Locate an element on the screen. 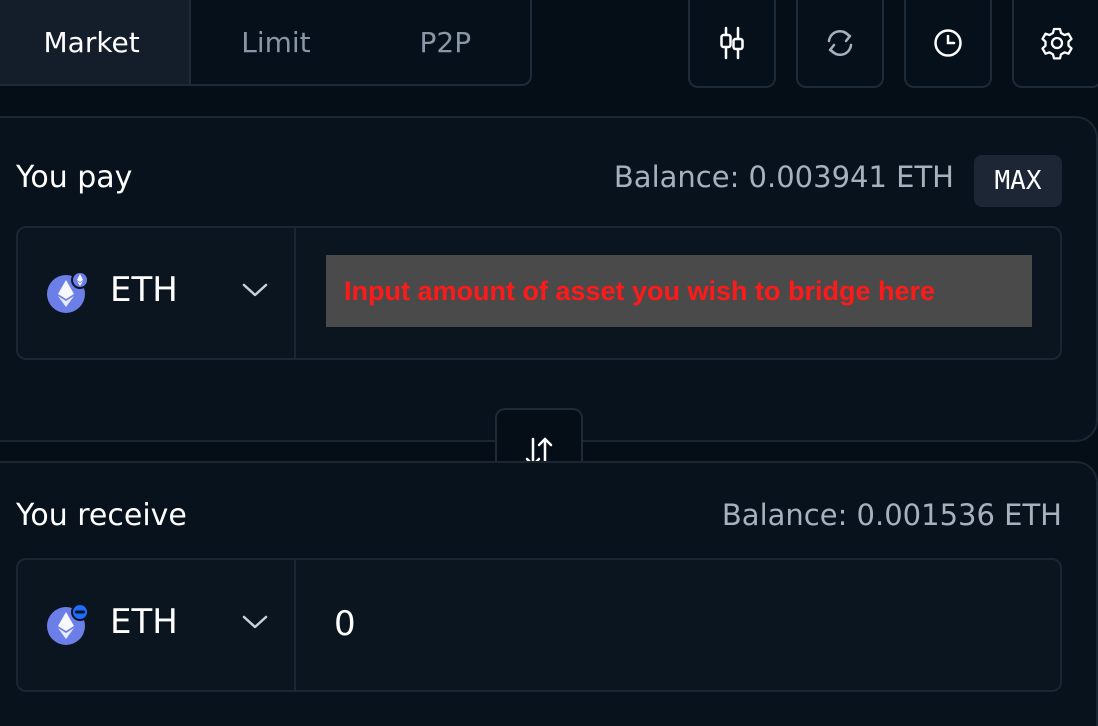 Image resolution: width=1098 pixels, height=726 pixels. chart-settings-button is located at coordinates (732, 44).